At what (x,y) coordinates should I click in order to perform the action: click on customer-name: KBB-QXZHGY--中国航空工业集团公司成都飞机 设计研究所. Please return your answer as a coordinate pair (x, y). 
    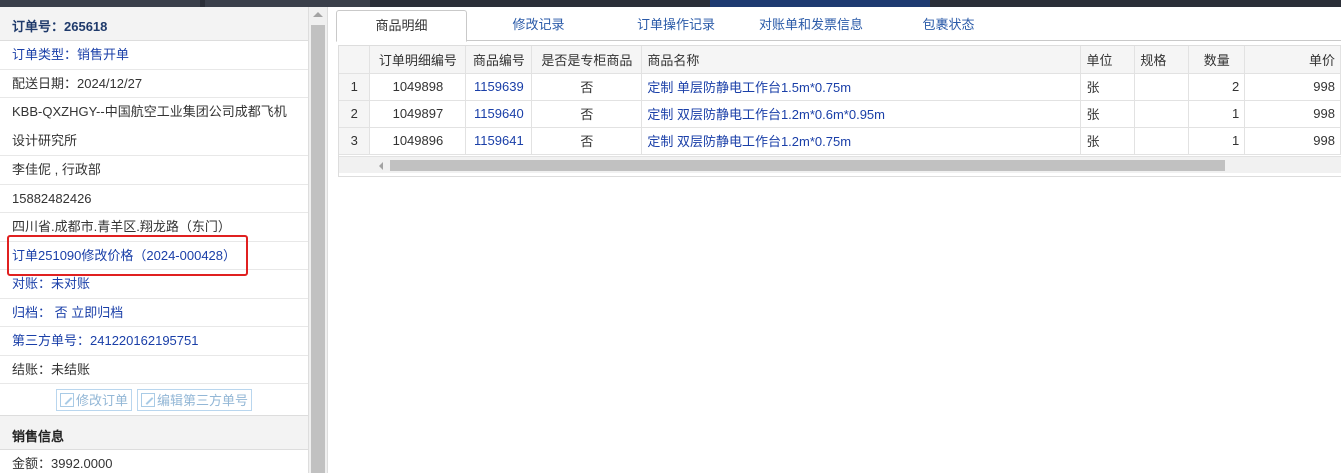
    Looking at the image, I should click on (154, 127).